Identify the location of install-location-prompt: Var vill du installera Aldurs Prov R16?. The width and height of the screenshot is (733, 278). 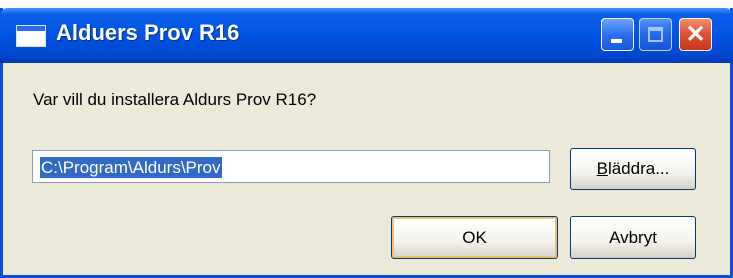
(175, 99).